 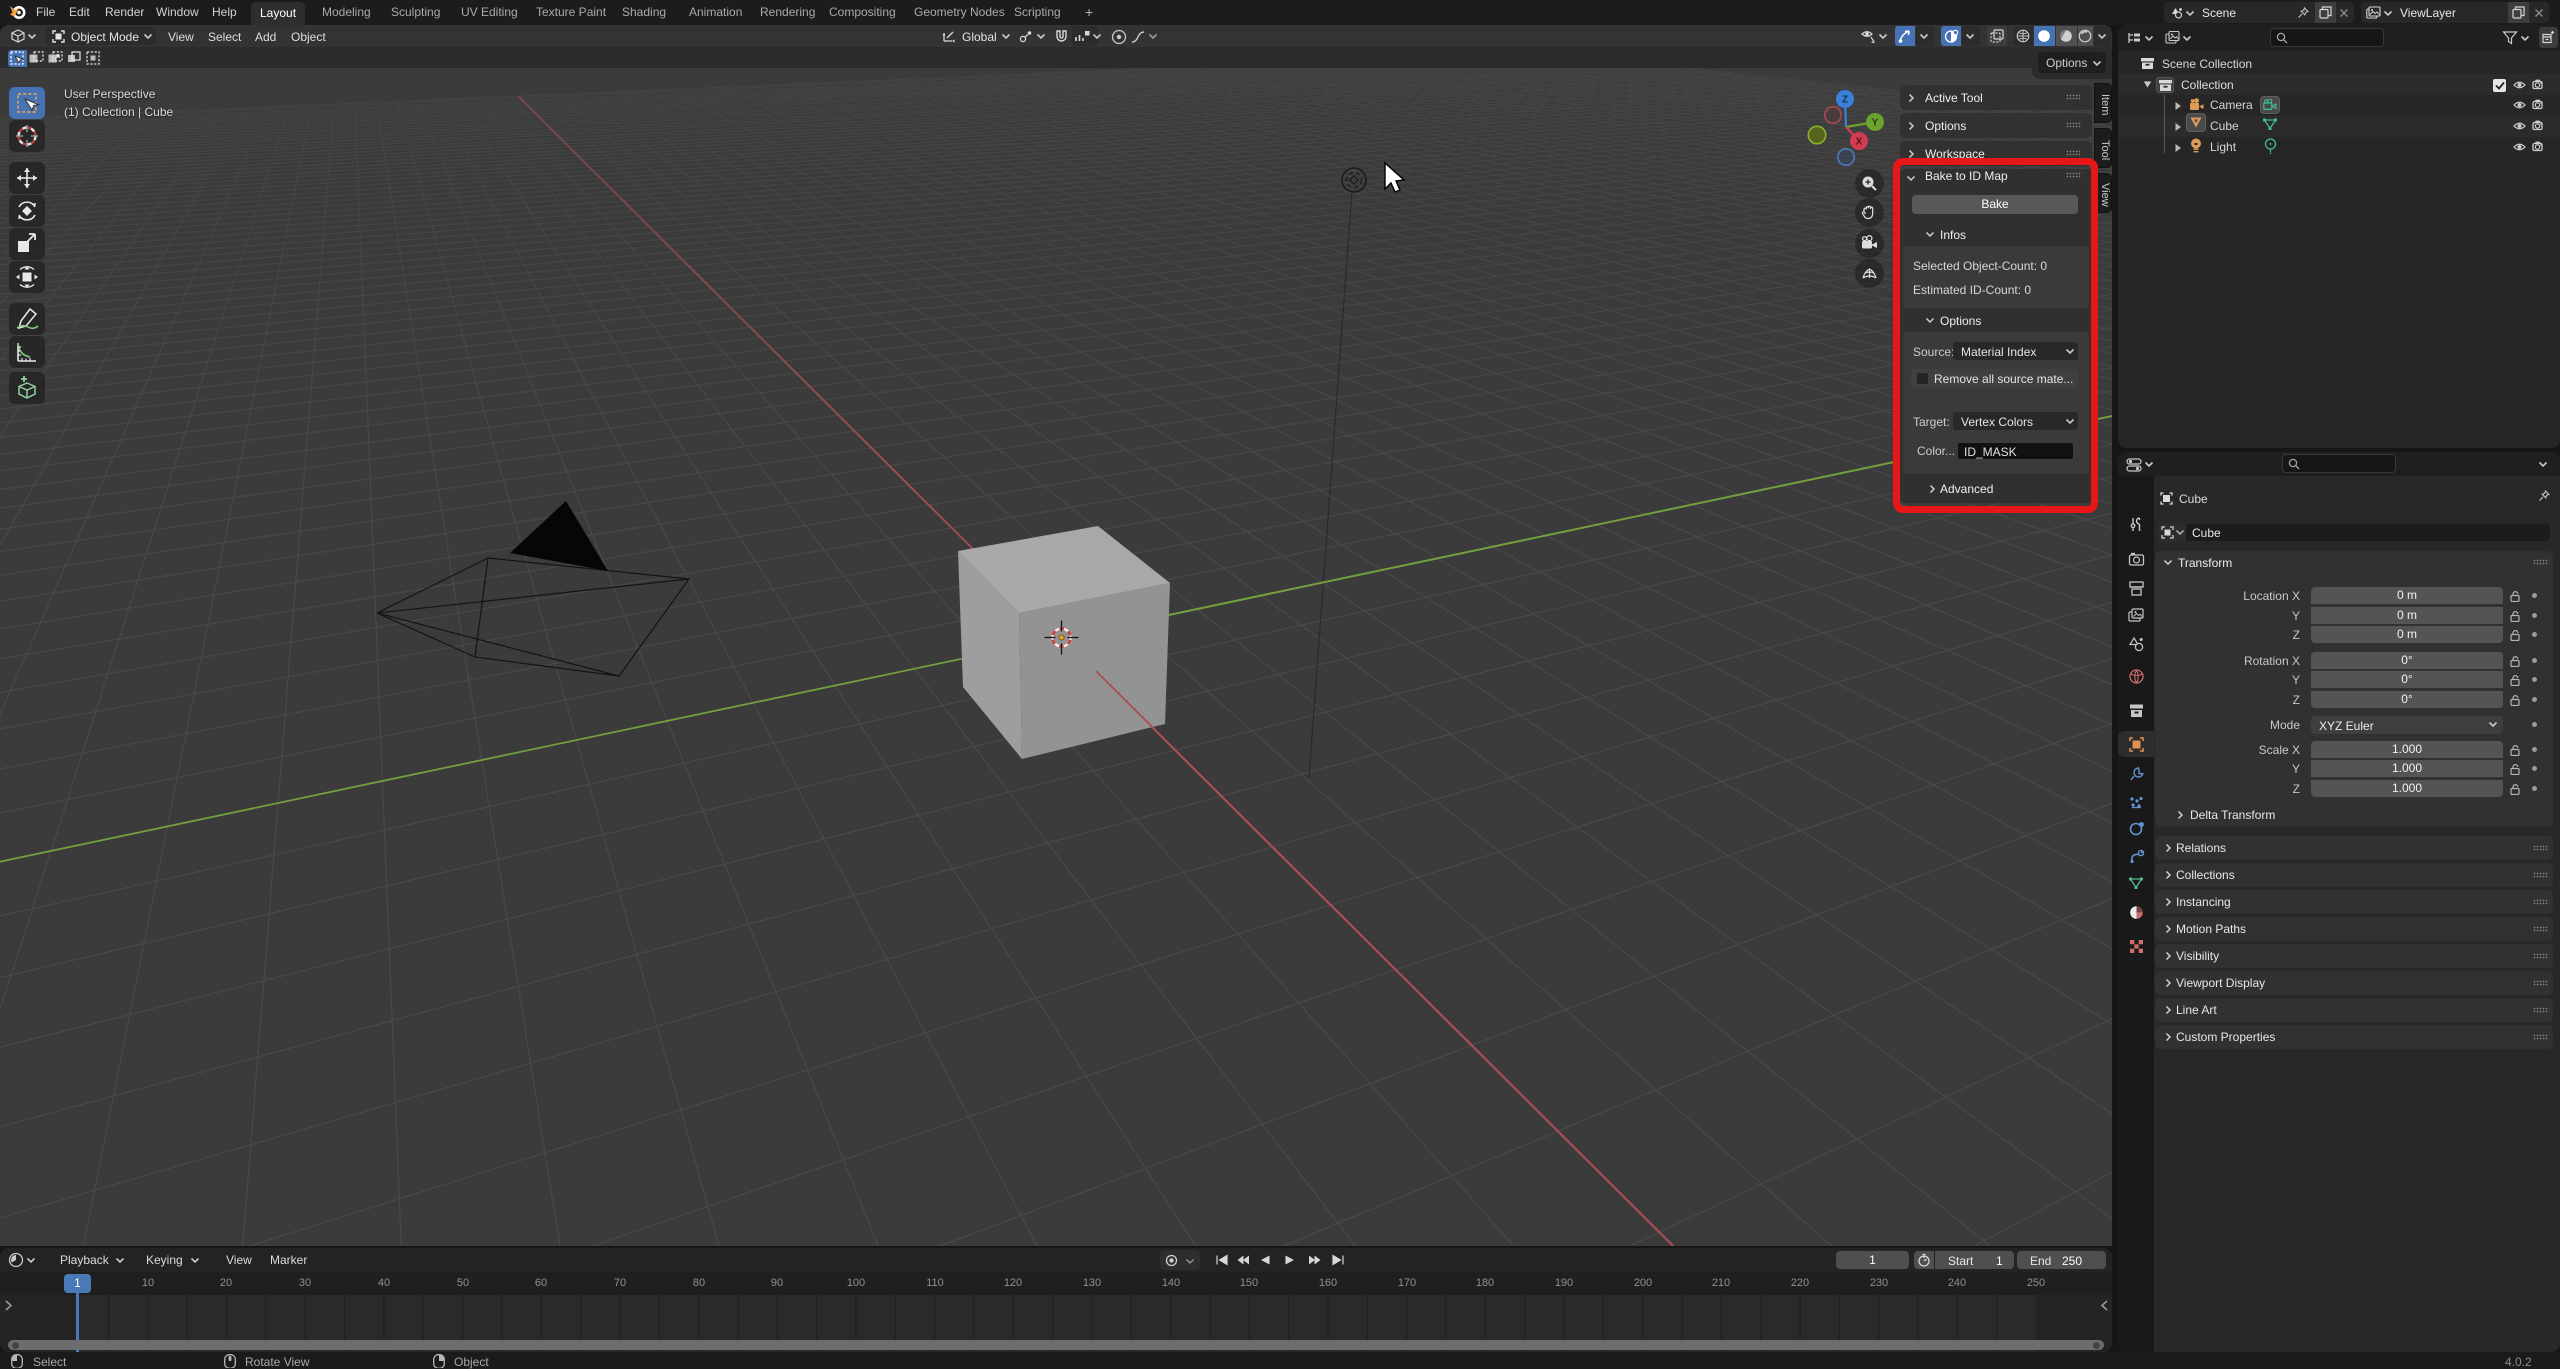 I want to click on svg-text: Y, so click(x=1875, y=123).